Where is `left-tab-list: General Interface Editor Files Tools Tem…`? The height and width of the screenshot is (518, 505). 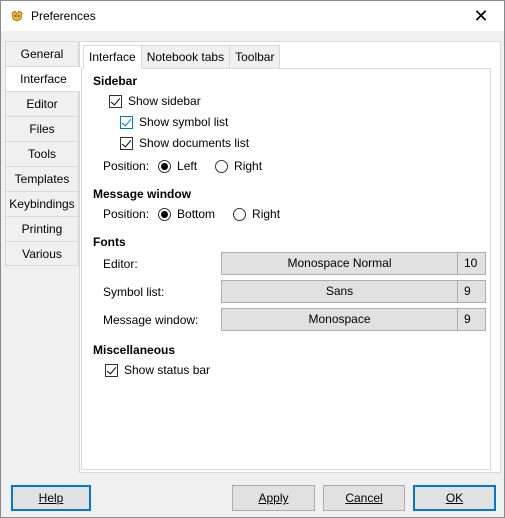 left-tab-list: General Interface Editor Files Tools Tem… is located at coordinates (43, 153).